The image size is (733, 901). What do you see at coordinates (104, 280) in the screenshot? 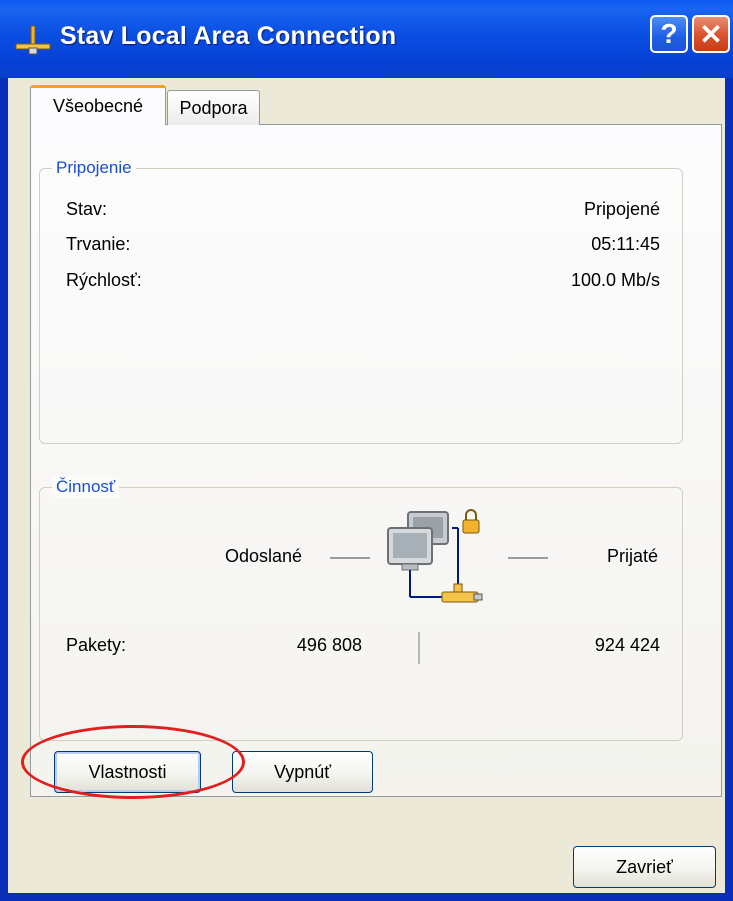
I see `speed-label: Rýchlosť:` at bounding box center [104, 280].